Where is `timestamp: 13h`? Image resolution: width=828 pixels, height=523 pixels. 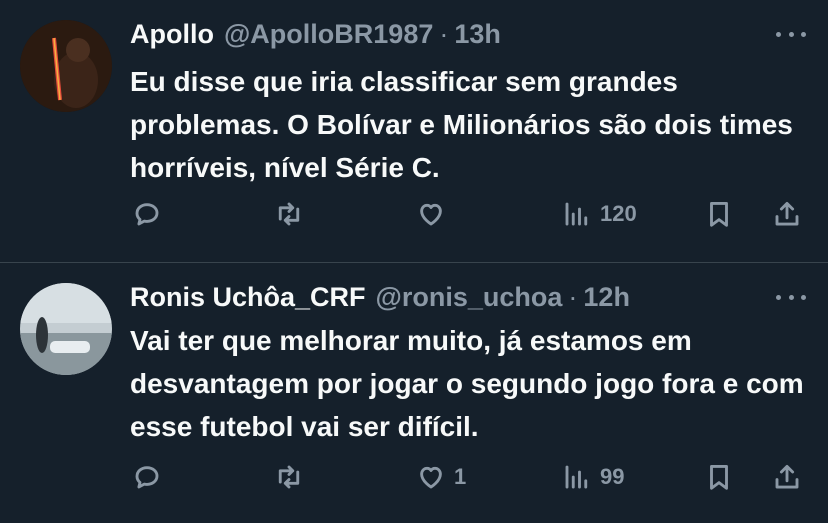
timestamp: 13h is located at coordinates (477, 34).